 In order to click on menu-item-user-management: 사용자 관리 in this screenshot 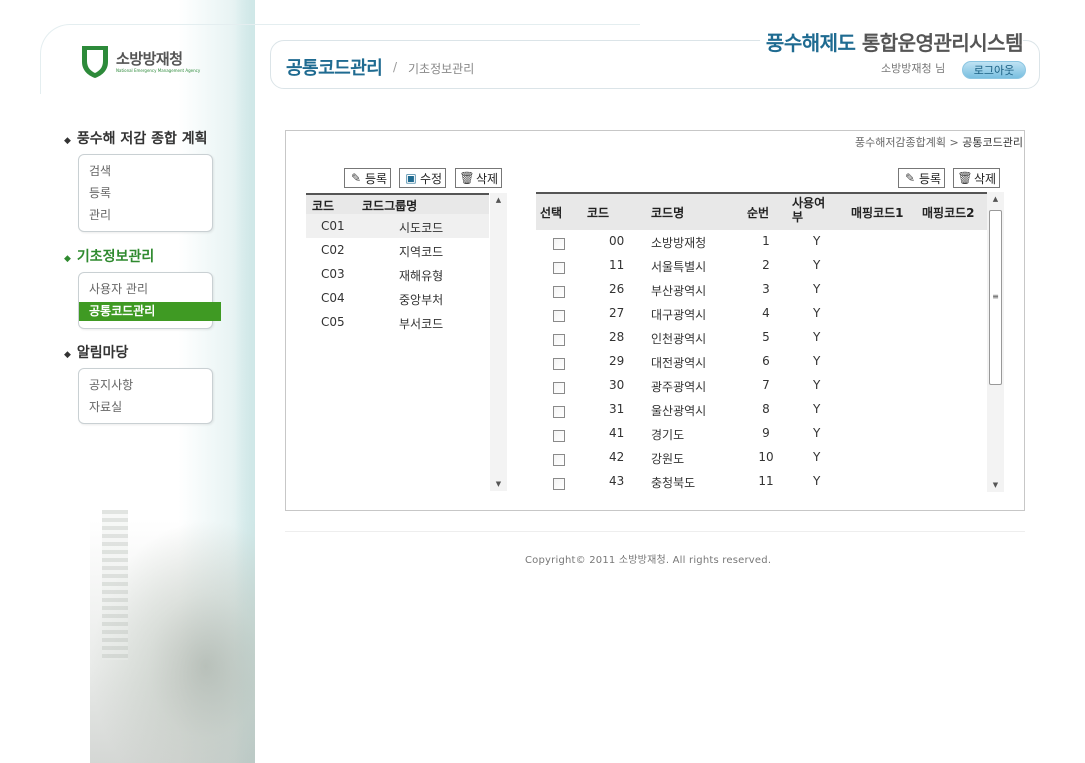, I will do `click(118, 288)`.